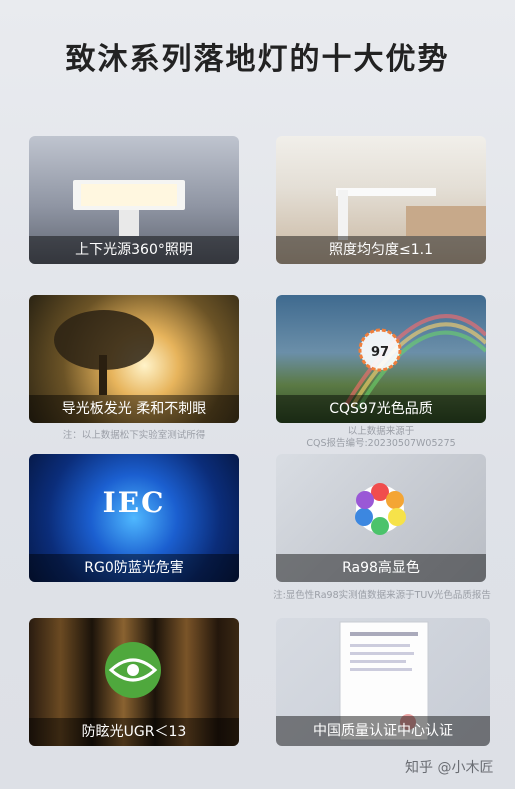 This screenshot has height=789, width=515. Describe the element at coordinates (383, 682) in the screenshot. I see `feature-card-certification: 中国质量认证中心认证` at that location.